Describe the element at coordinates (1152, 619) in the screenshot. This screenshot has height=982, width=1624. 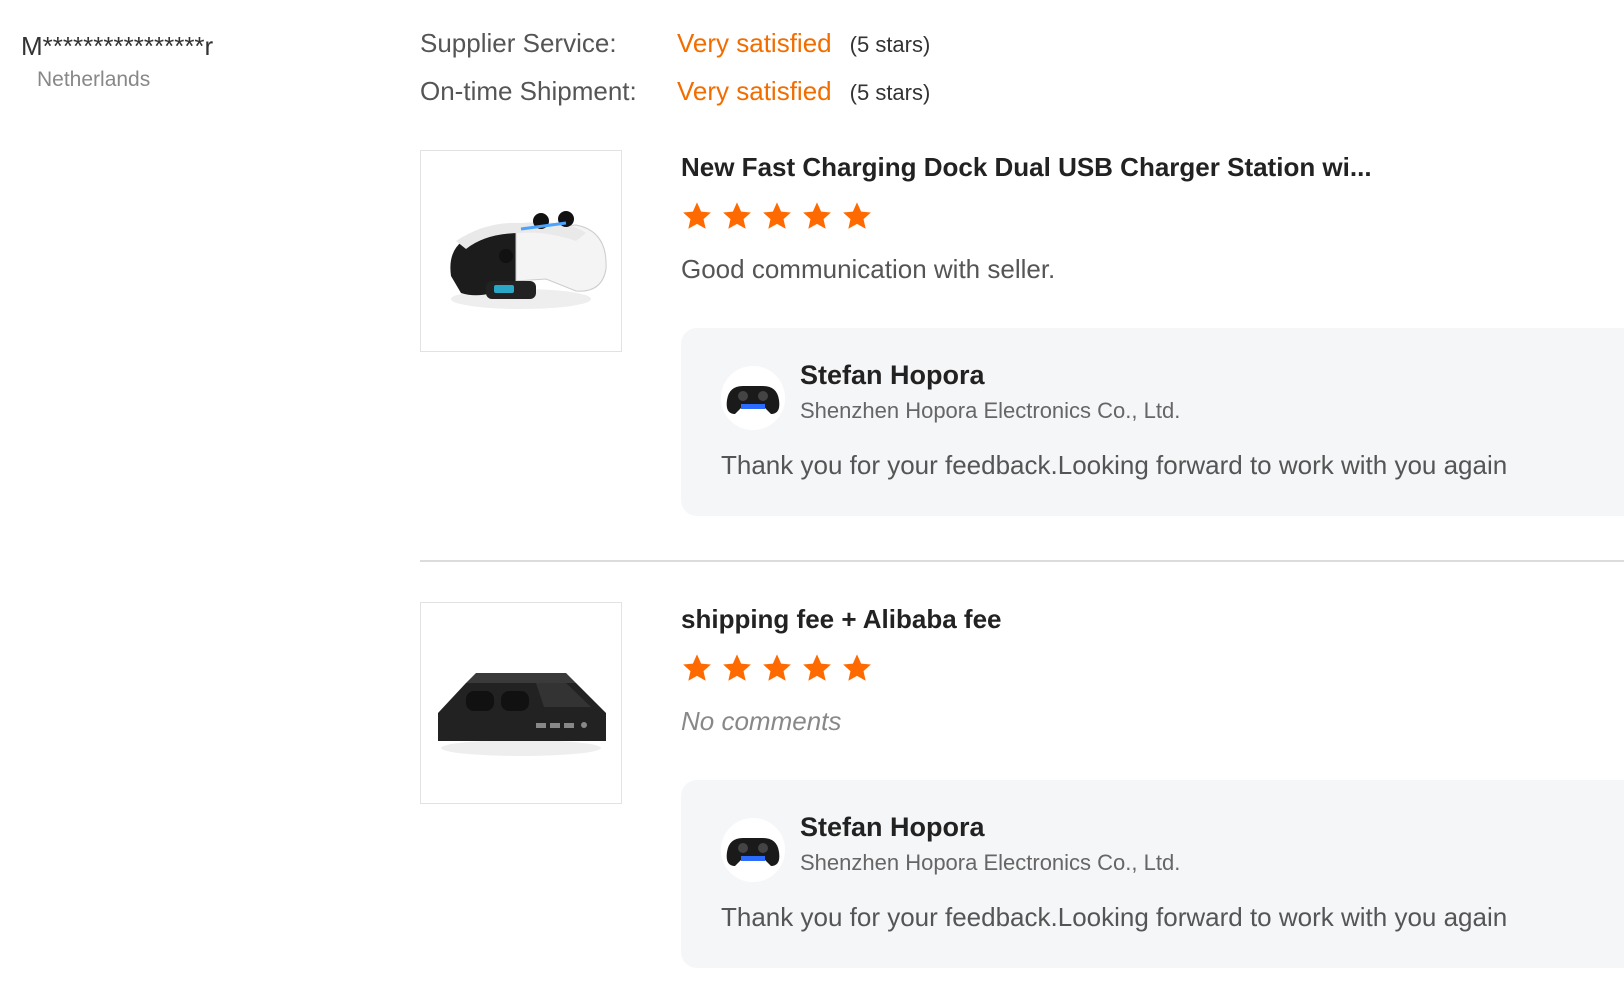
I see `product-title: shipping fee + Alibaba fee` at that location.